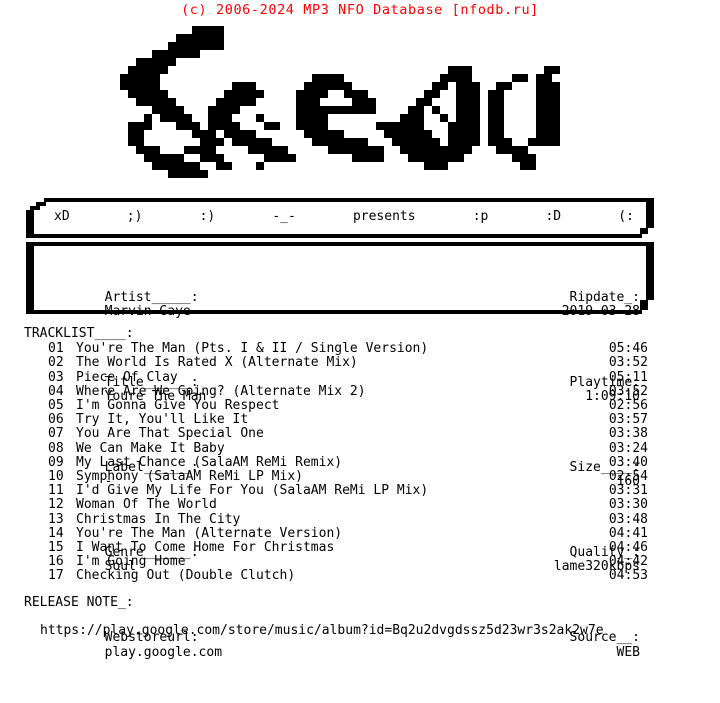 The width and height of the screenshot is (720, 703). What do you see at coordinates (480, 216) in the screenshot?
I see `emoticon-tongue: :p` at bounding box center [480, 216].